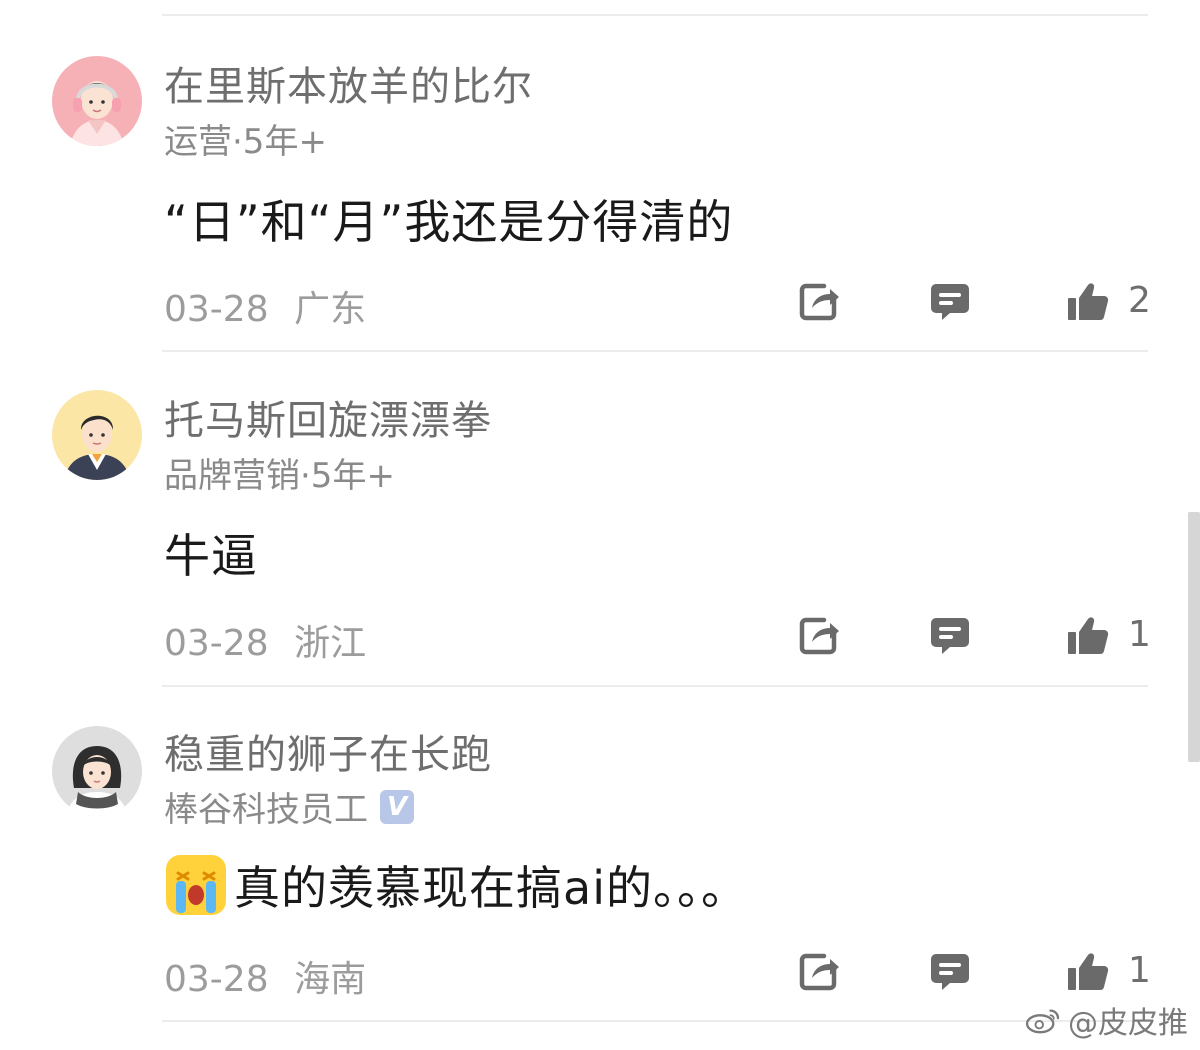  I want to click on date-location: 03-28 海南, so click(265, 976).